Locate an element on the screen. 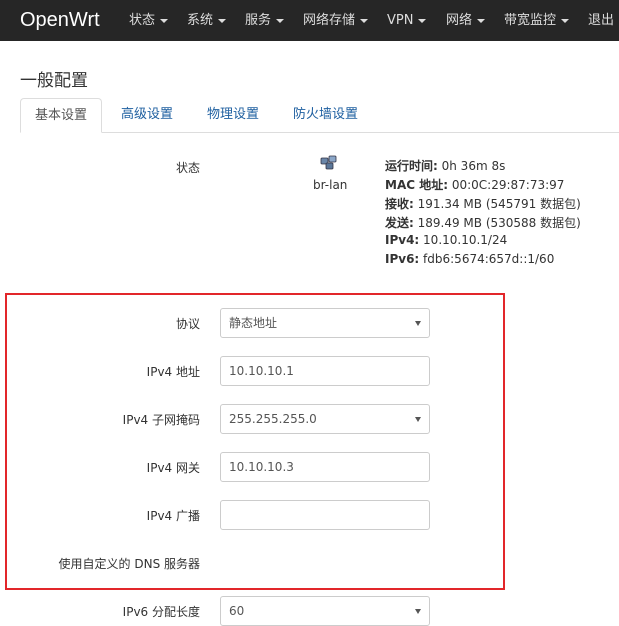 The height and width of the screenshot is (626, 619). ipv4-gateway-label: IPv4 网关 is located at coordinates (173, 468).